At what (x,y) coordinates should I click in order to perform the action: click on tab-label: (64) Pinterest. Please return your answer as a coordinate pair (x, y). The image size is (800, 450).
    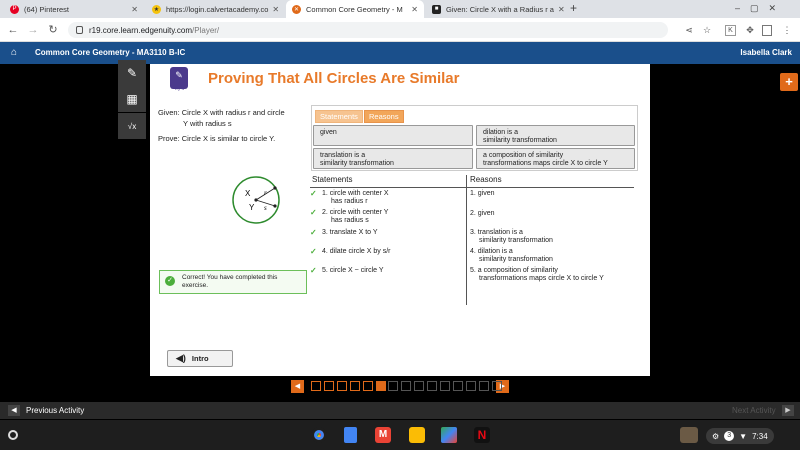
    Looking at the image, I should click on (47, 9).